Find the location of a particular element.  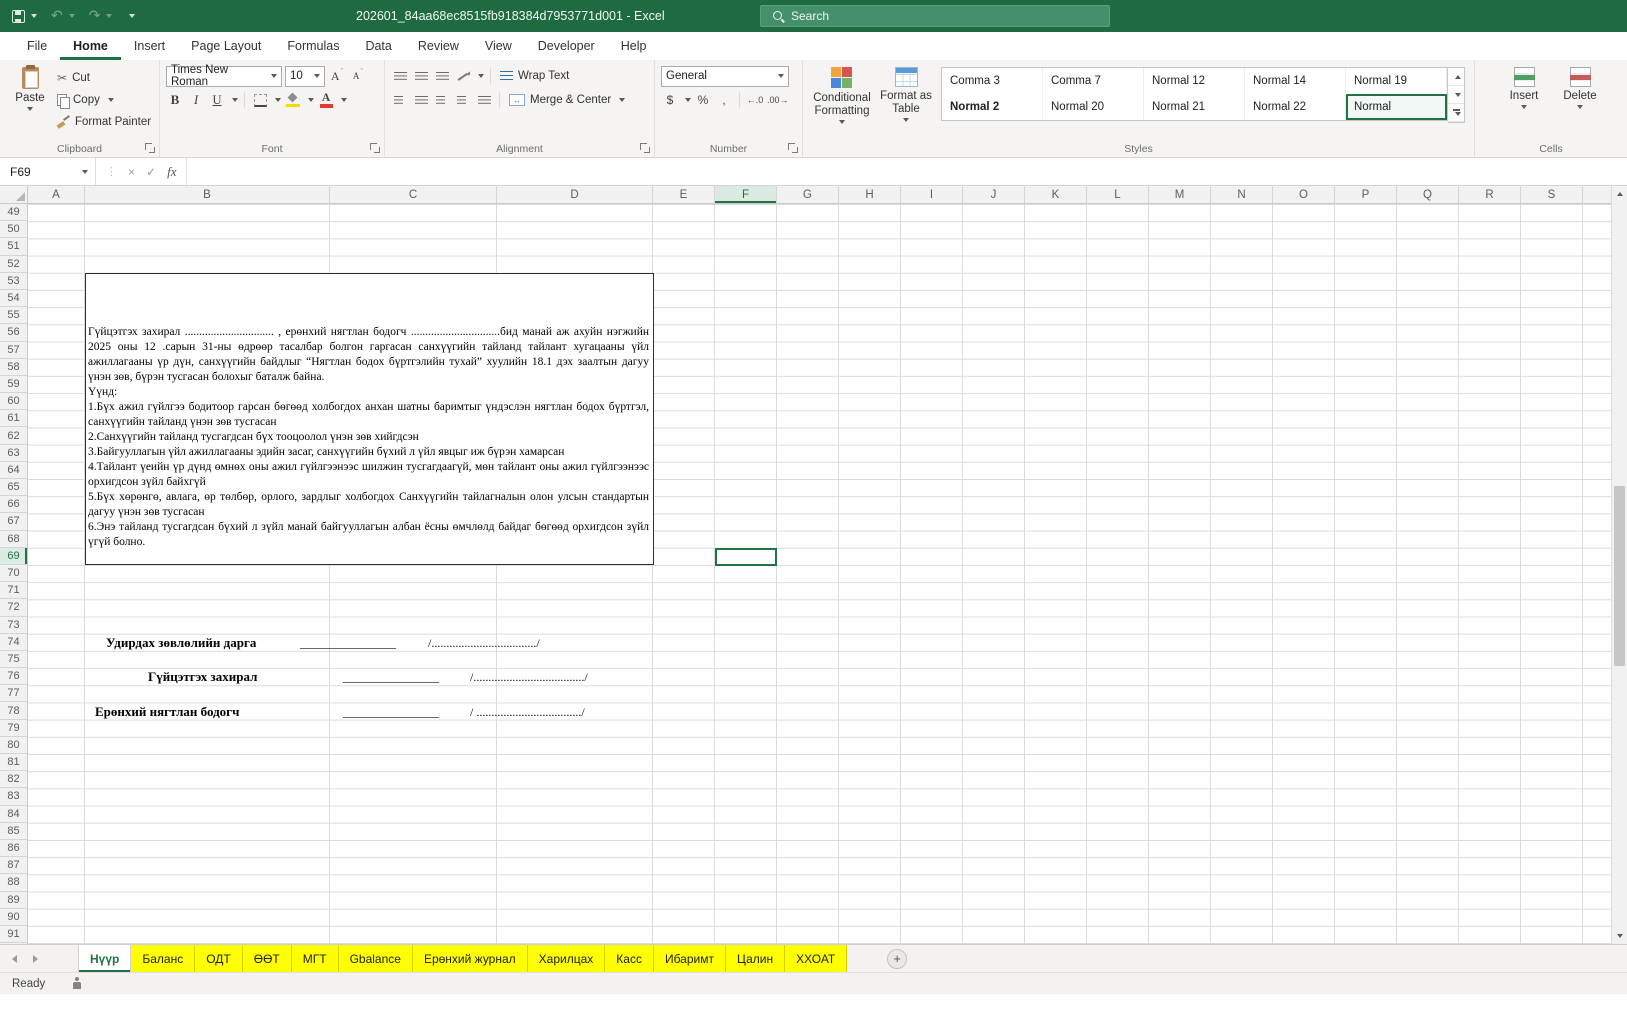

clipboard-dialog-launcher is located at coordinates (150, 148).